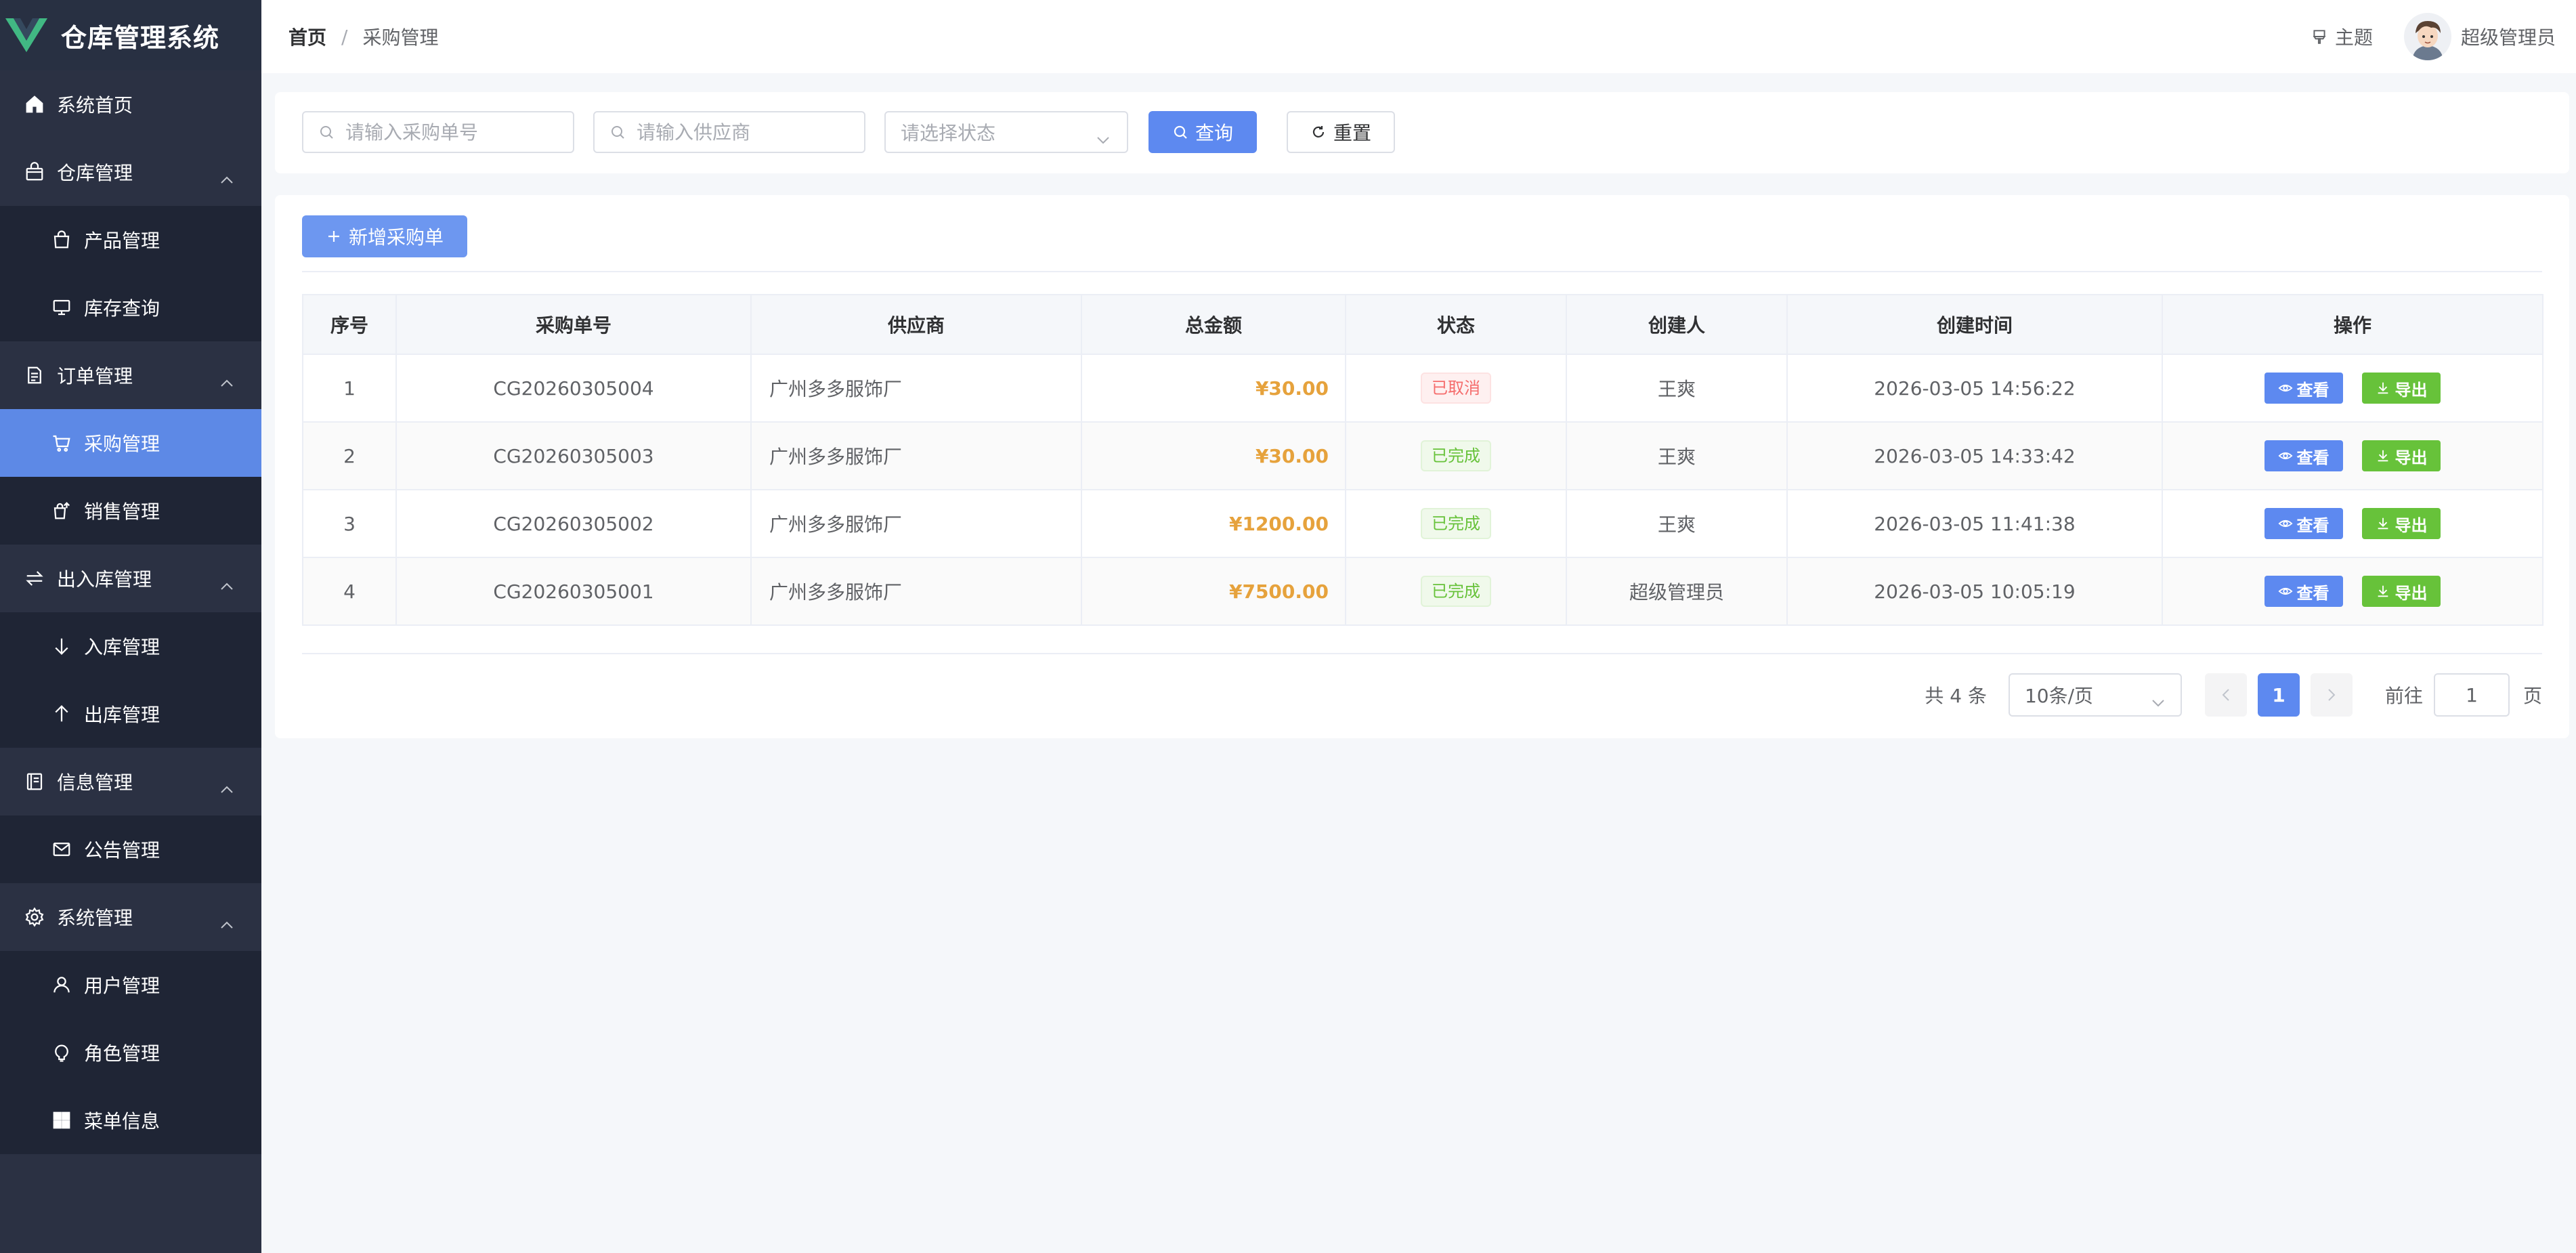  What do you see at coordinates (2158, 701) in the screenshot?
I see `chevron-down-icon` at bounding box center [2158, 701].